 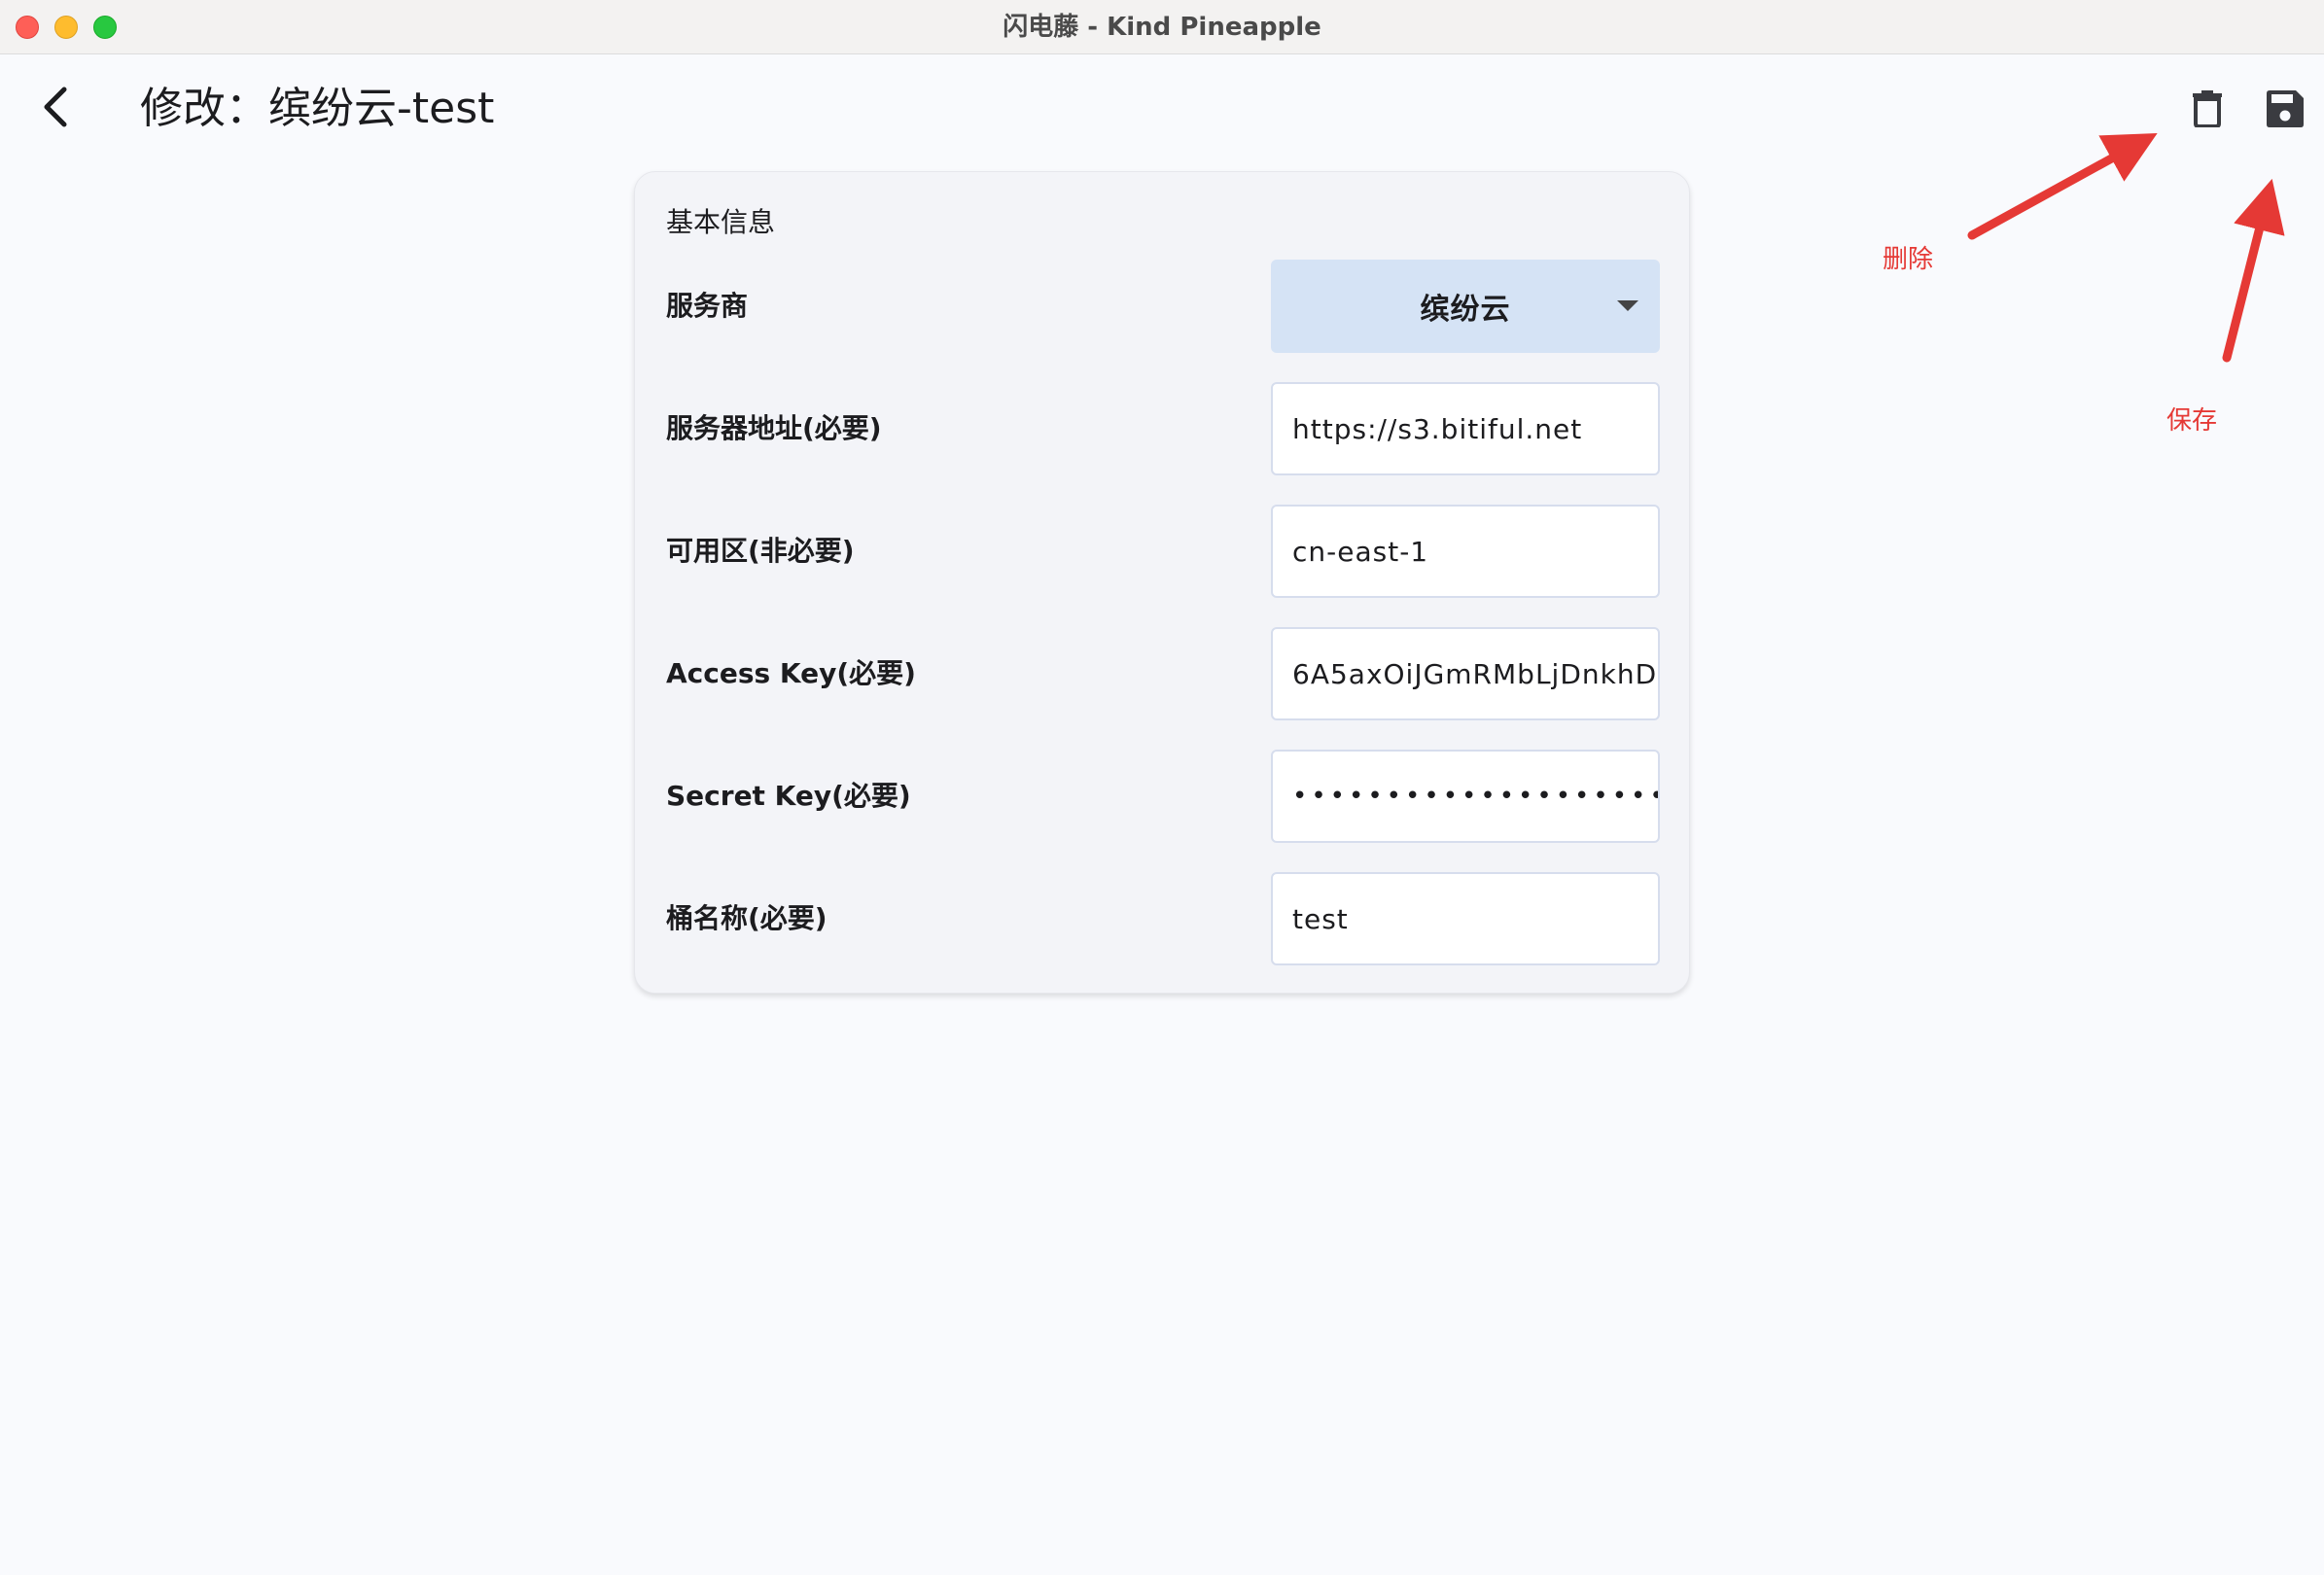 I want to click on region-input: cn-east-1, so click(x=1465, y=551).